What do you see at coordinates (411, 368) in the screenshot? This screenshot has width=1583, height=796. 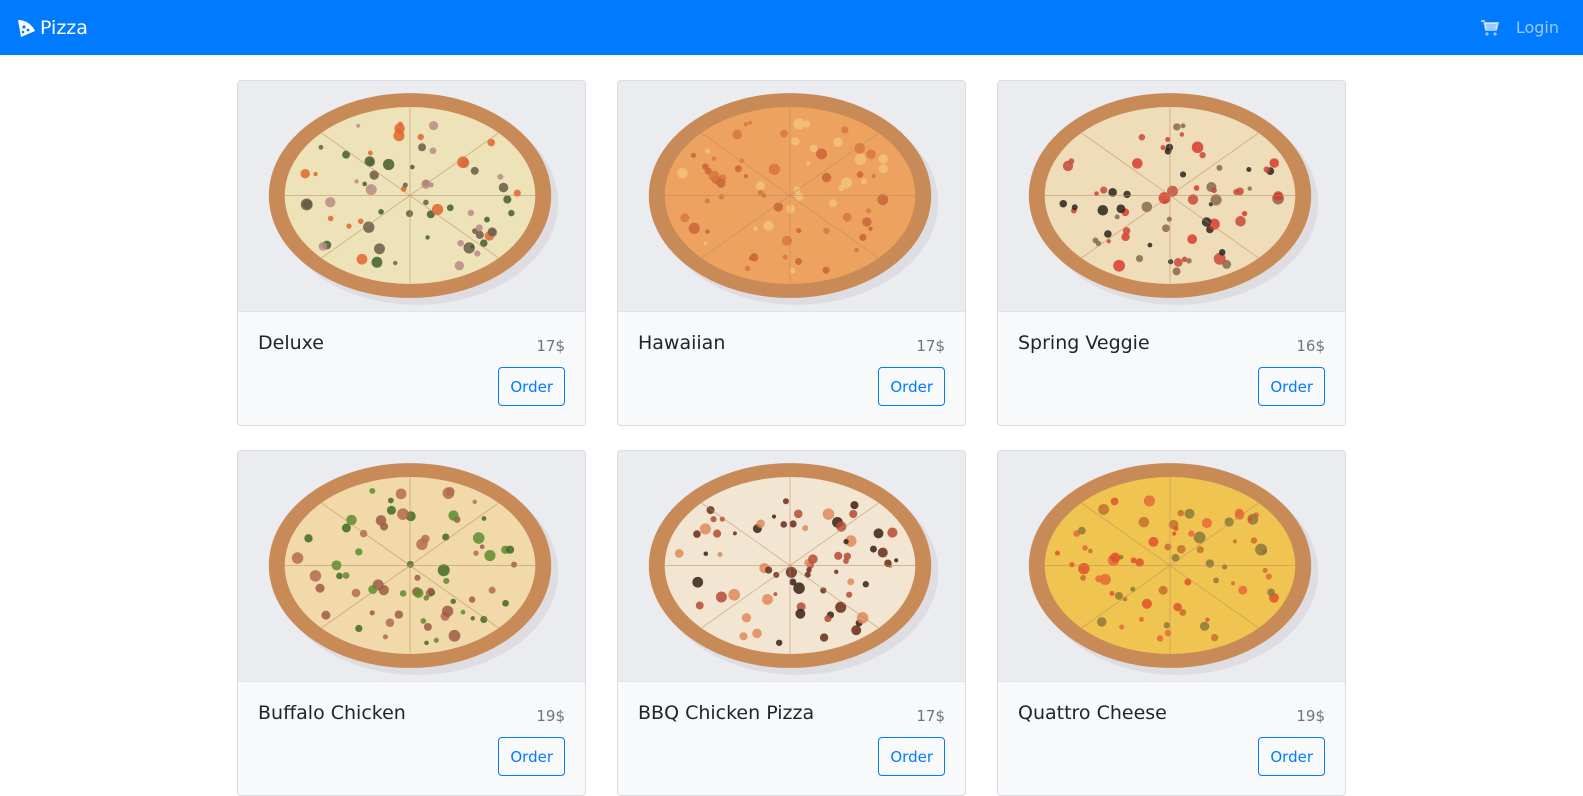 I see `card-body: Deluxe 17$ Order` at bounding box center [411, 368].